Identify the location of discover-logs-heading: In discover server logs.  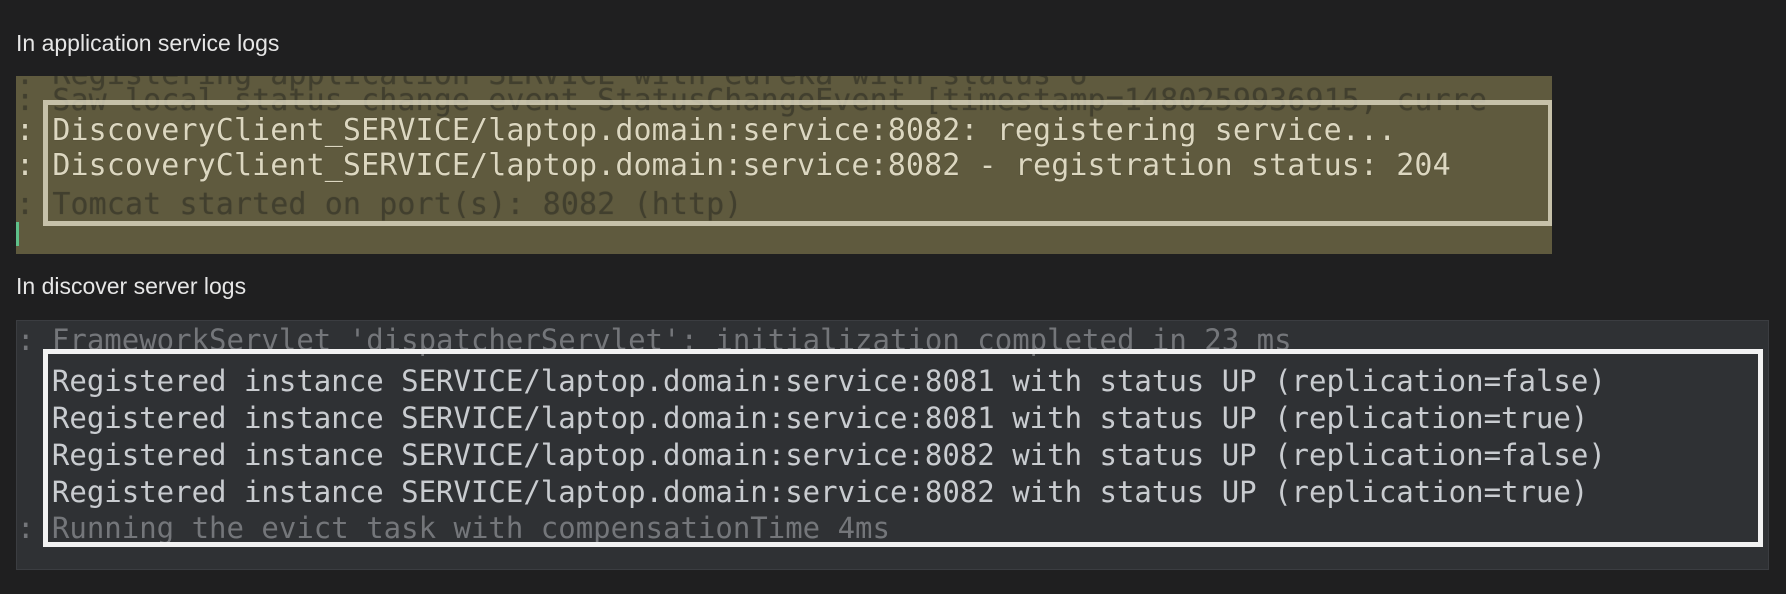
(131, 286).